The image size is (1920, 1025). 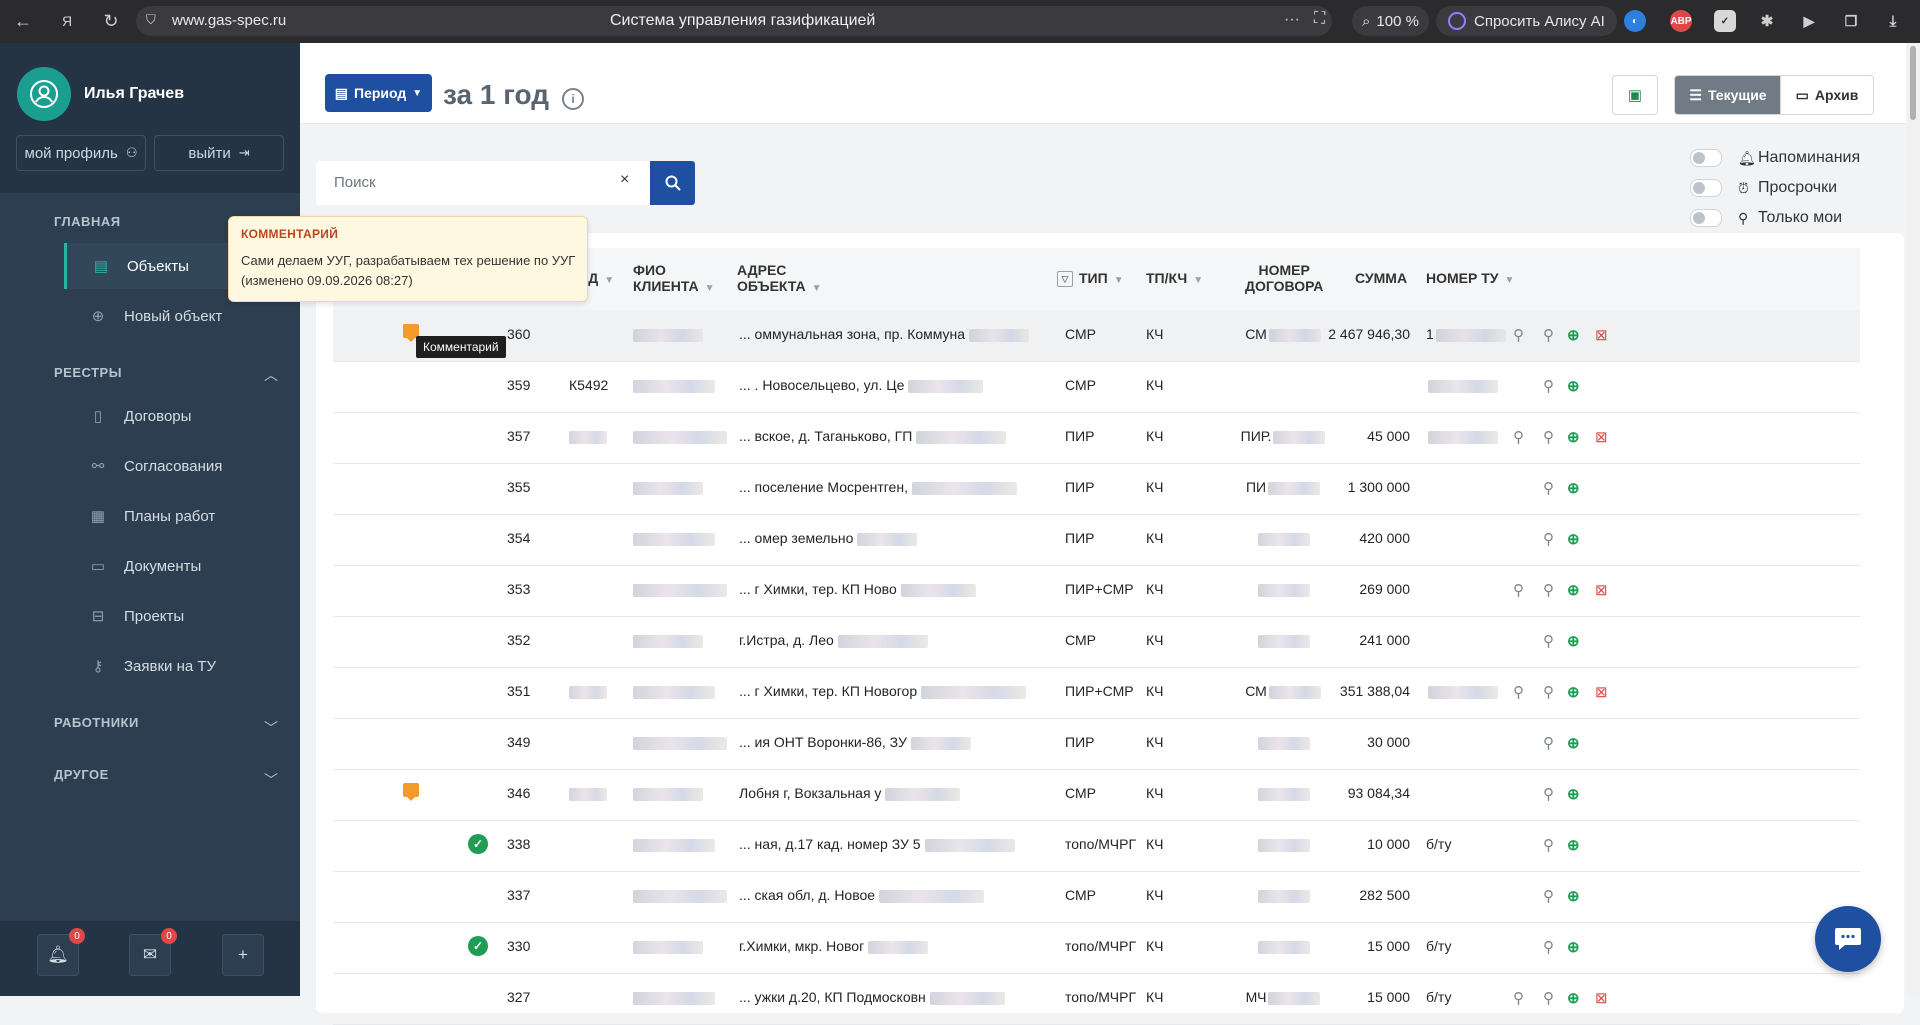 I want to click on sidebar-item-contracts: ▯ Договоры, so click(x=182, y=416).